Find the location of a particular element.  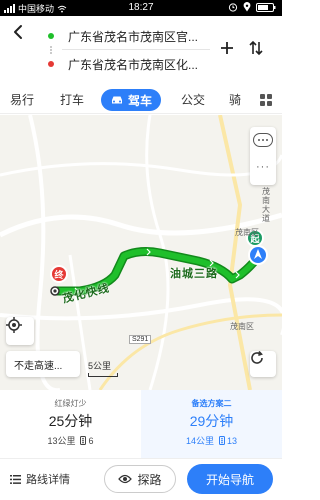

route-options: 红绿灯少 25分钟 13公里 6 备选方案二 29分钟 14公里 13 is located at coordinates (141, 424).